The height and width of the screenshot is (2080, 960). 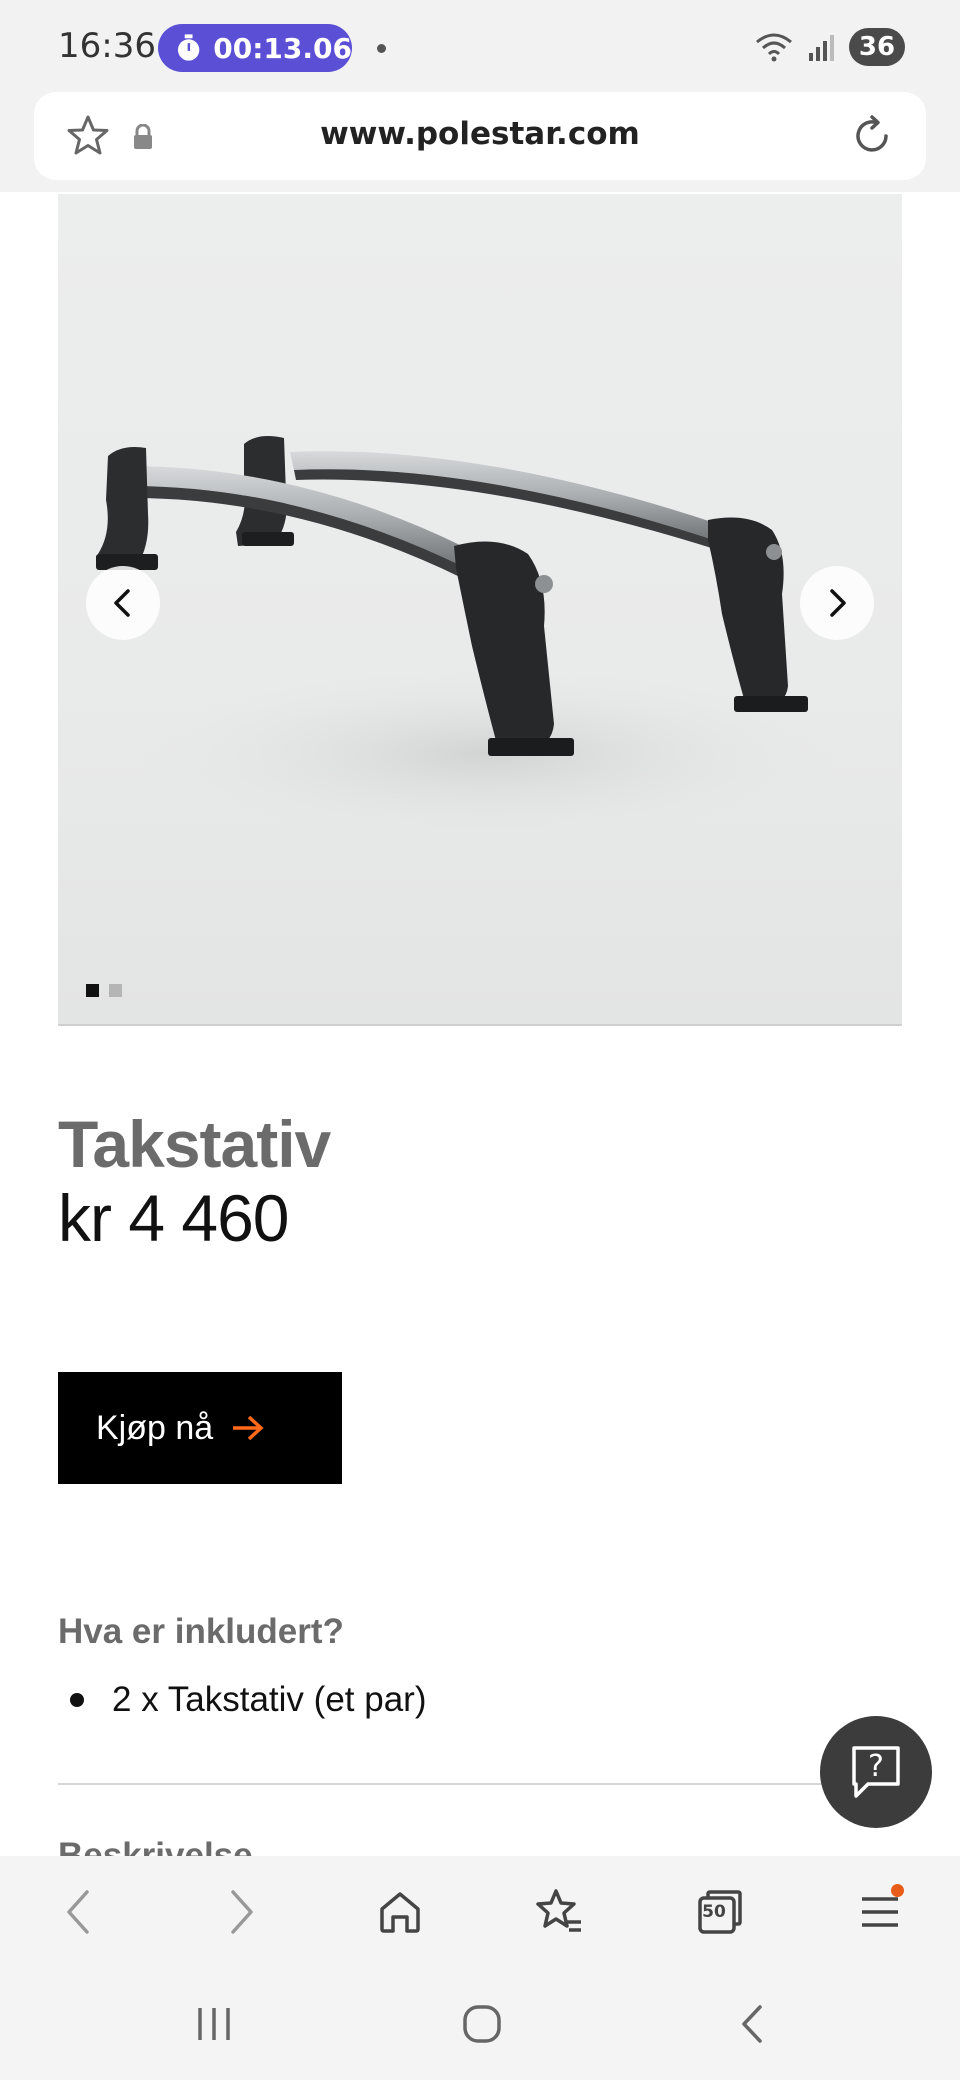 What do you see at coordinates (381, 48) in the screenshot?
I see `notification-dot` at bounding box center [381, 48].